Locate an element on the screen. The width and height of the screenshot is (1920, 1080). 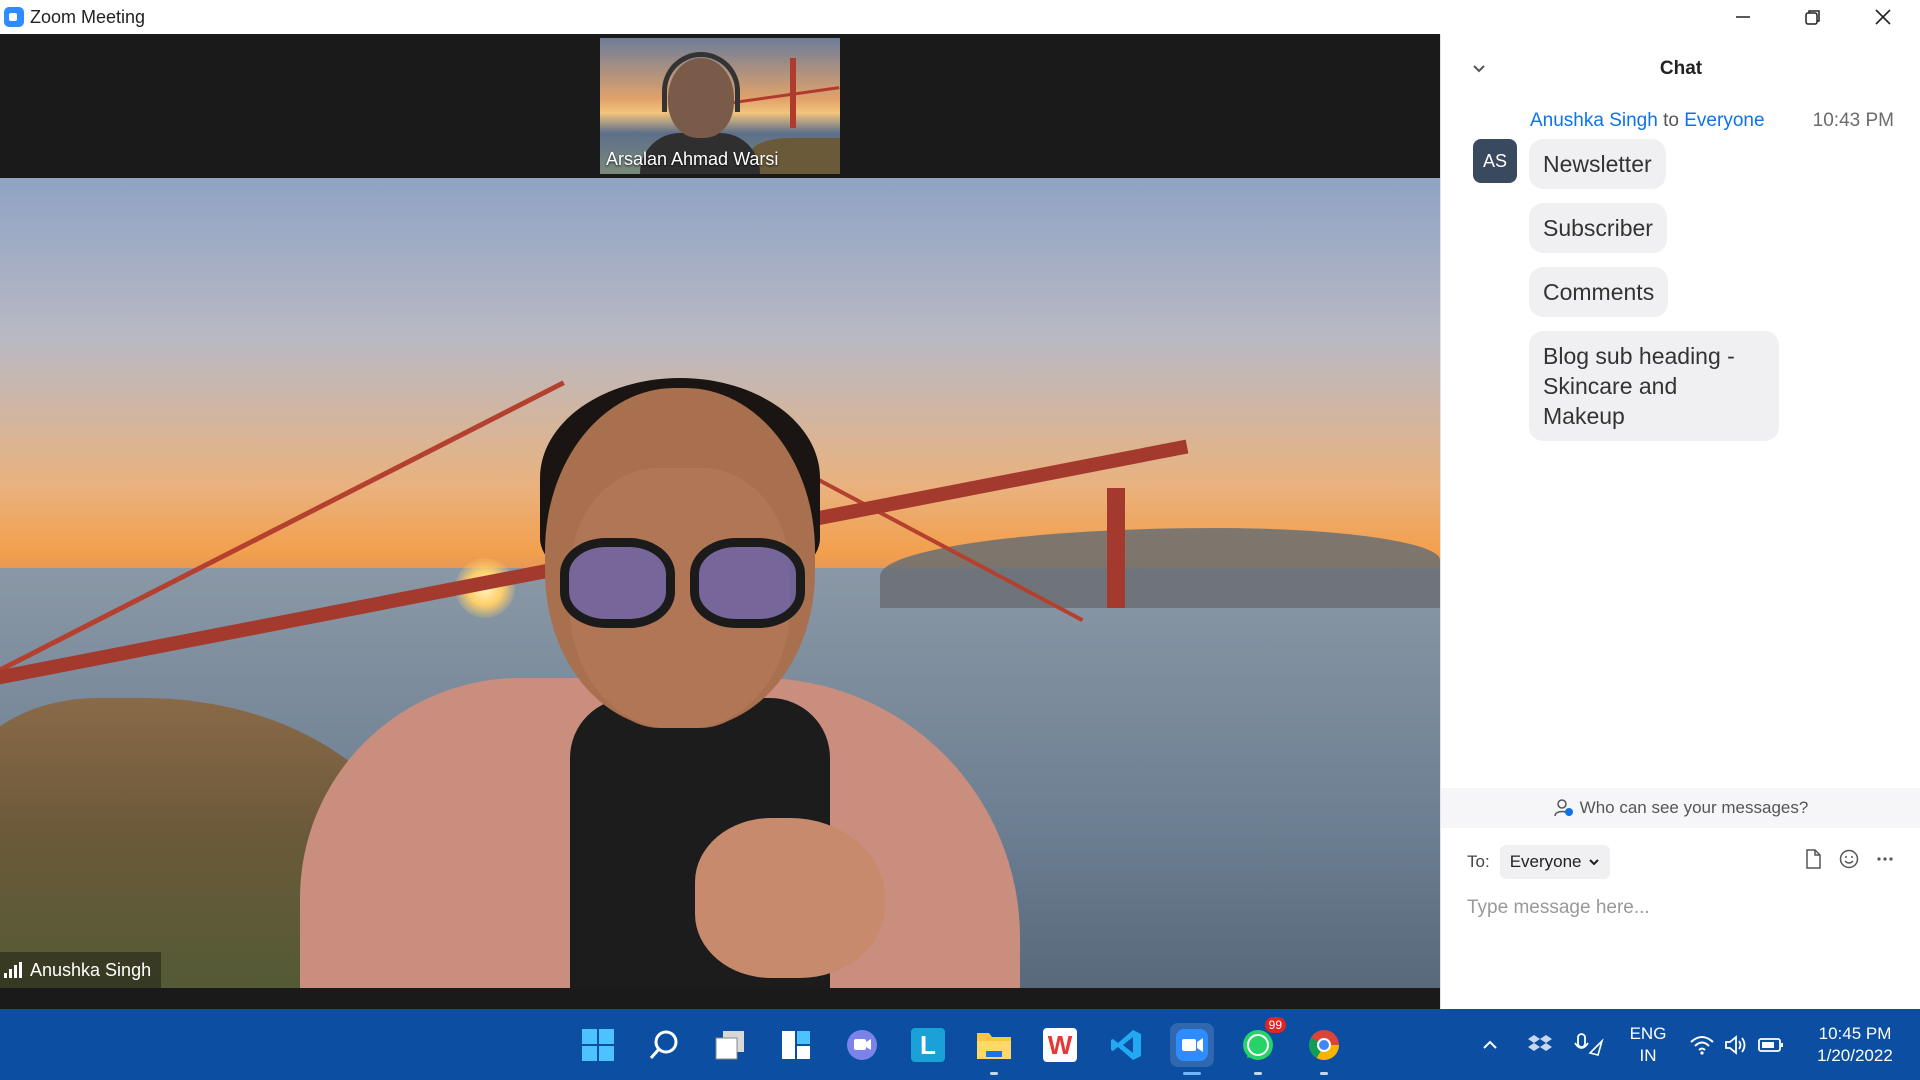
folder-icon is located at coordinates (994, 1046).